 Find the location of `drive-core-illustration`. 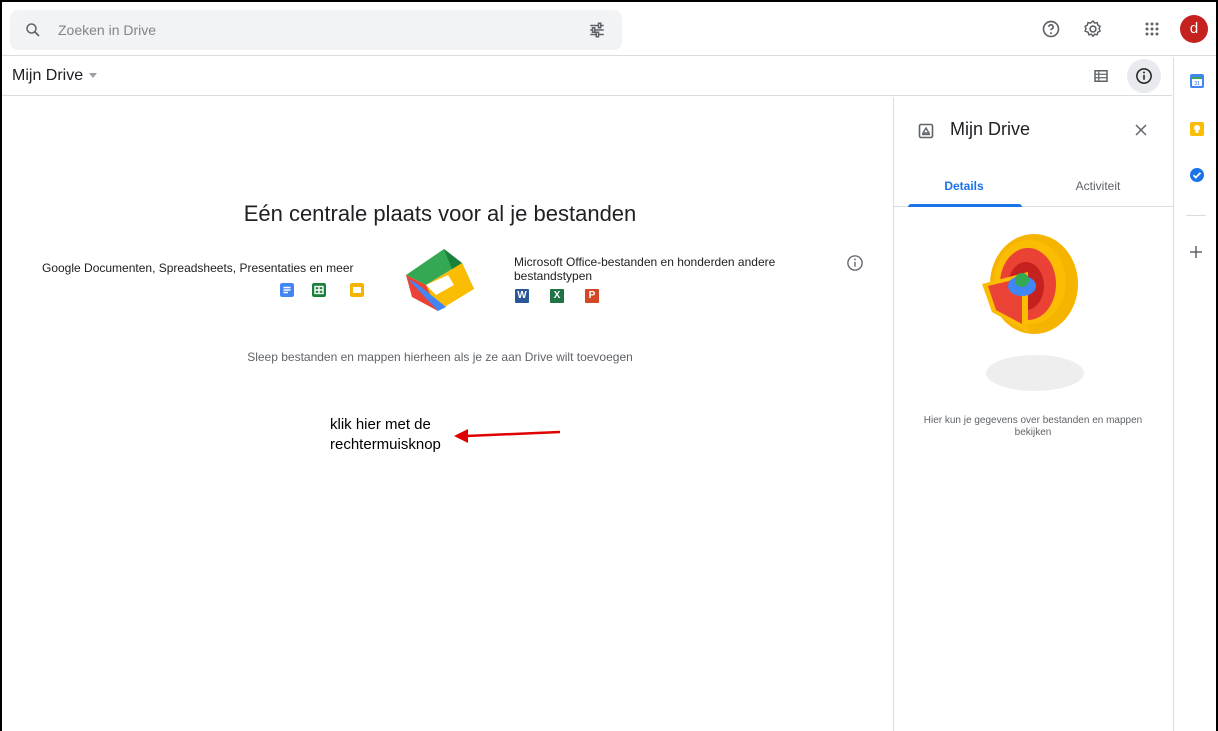

drive-core-illustration is located at coordinates (1030, 284).